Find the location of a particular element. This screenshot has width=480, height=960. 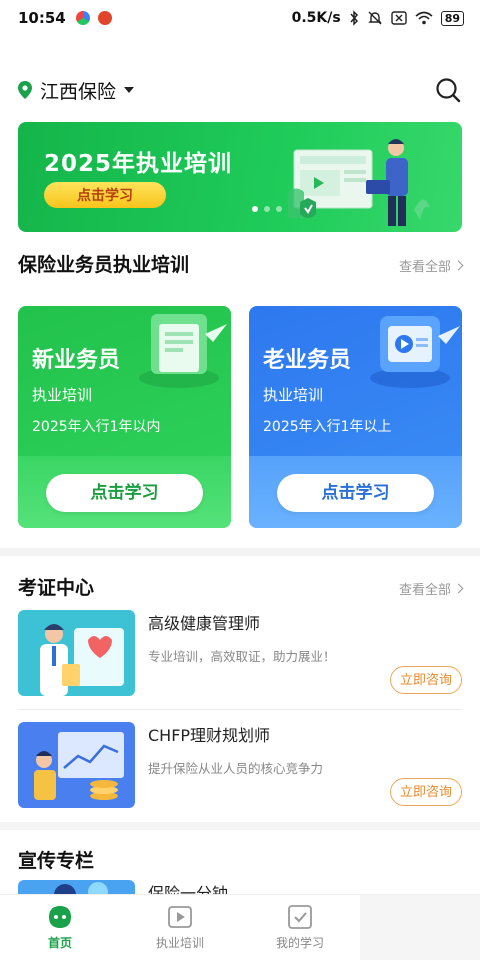

card-description: 2025年入行1年以内 is located at coordinates (96, 427).